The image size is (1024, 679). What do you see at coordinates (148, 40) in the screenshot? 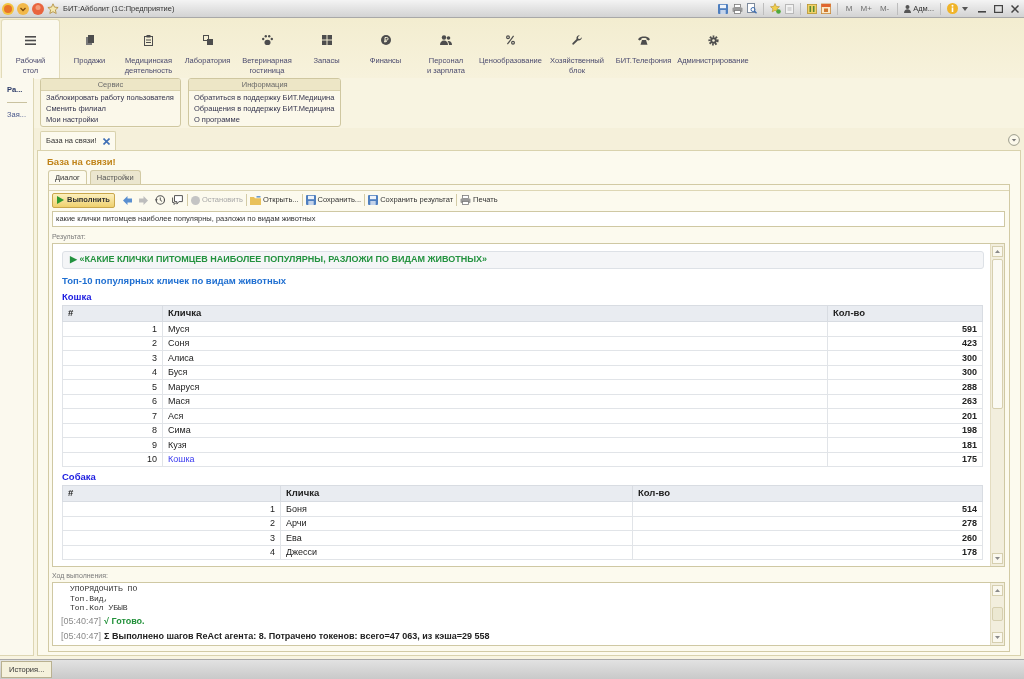
I see `clipboard-icon` at bounding box center [148, 40].